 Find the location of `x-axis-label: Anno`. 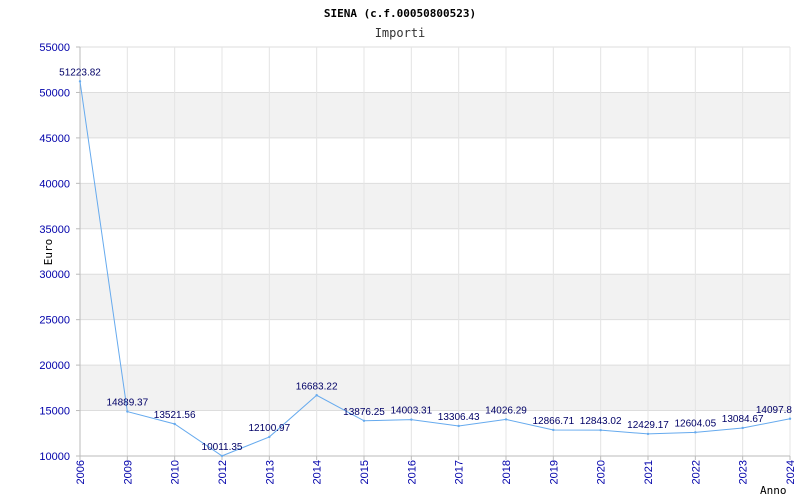

x-axis-label: Anno is located at coordinates (773, 490).